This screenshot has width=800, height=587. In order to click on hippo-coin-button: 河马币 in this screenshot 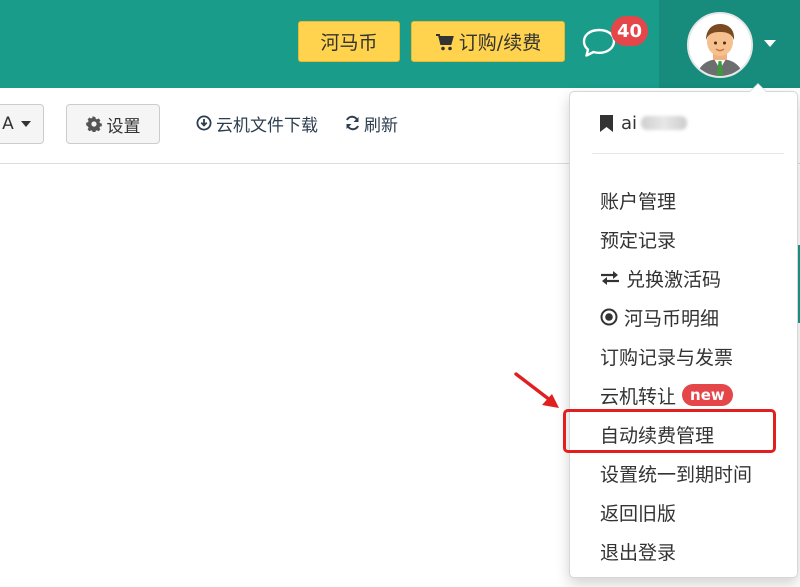, I will do `click(349, 41)`.